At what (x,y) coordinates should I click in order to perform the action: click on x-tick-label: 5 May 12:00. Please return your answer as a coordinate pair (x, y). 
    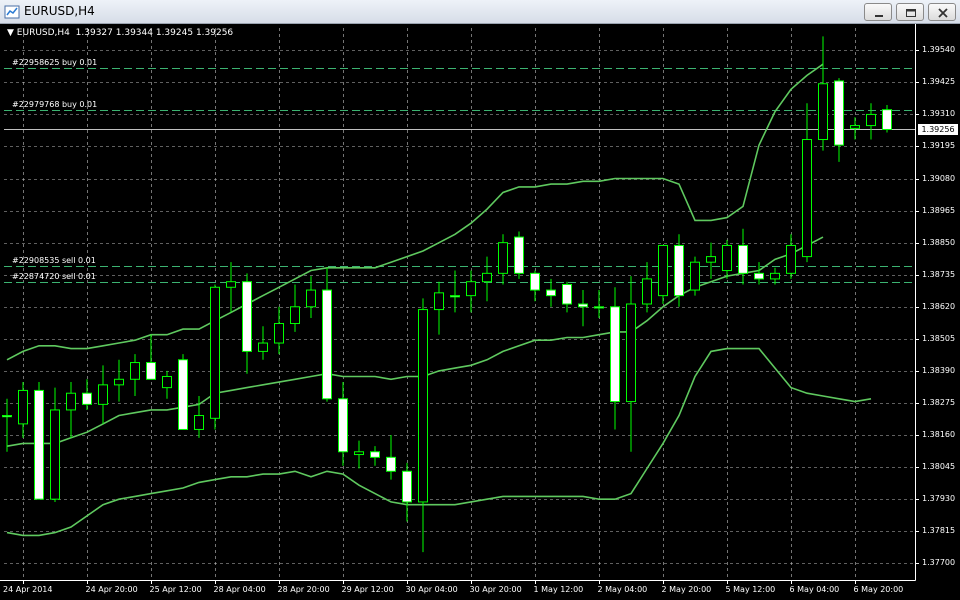
    Looking at the image, I should click on (750, 589).